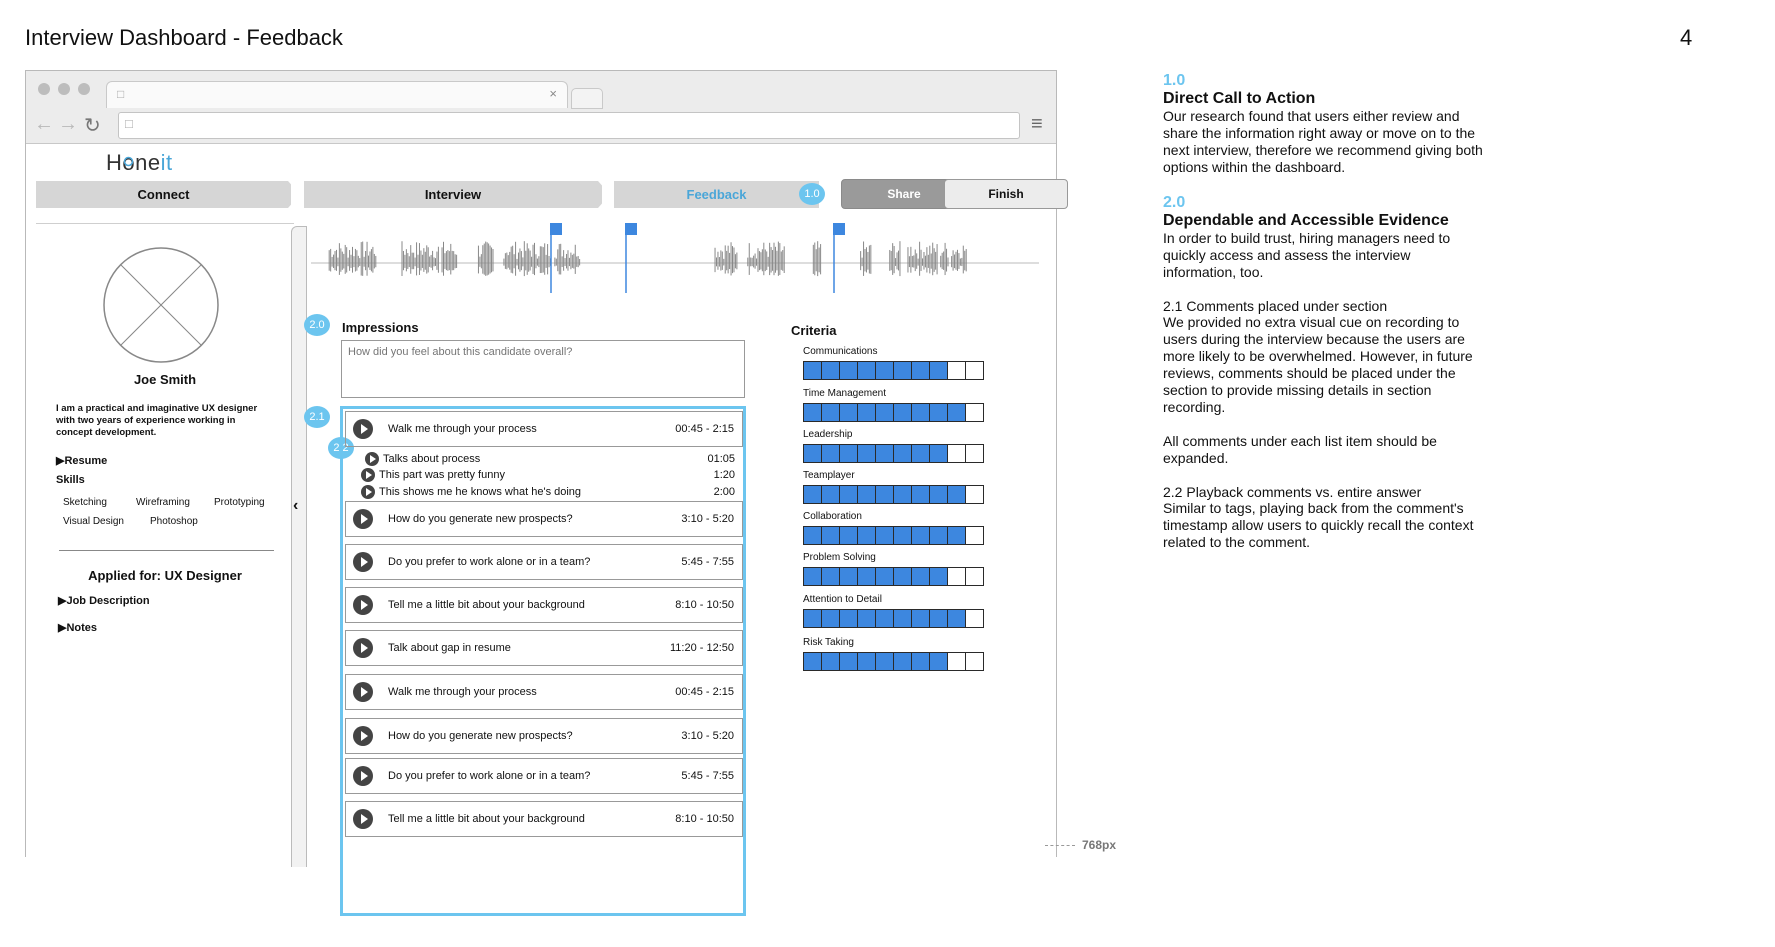  I want to click on close-window-dot, so click(44, 89).